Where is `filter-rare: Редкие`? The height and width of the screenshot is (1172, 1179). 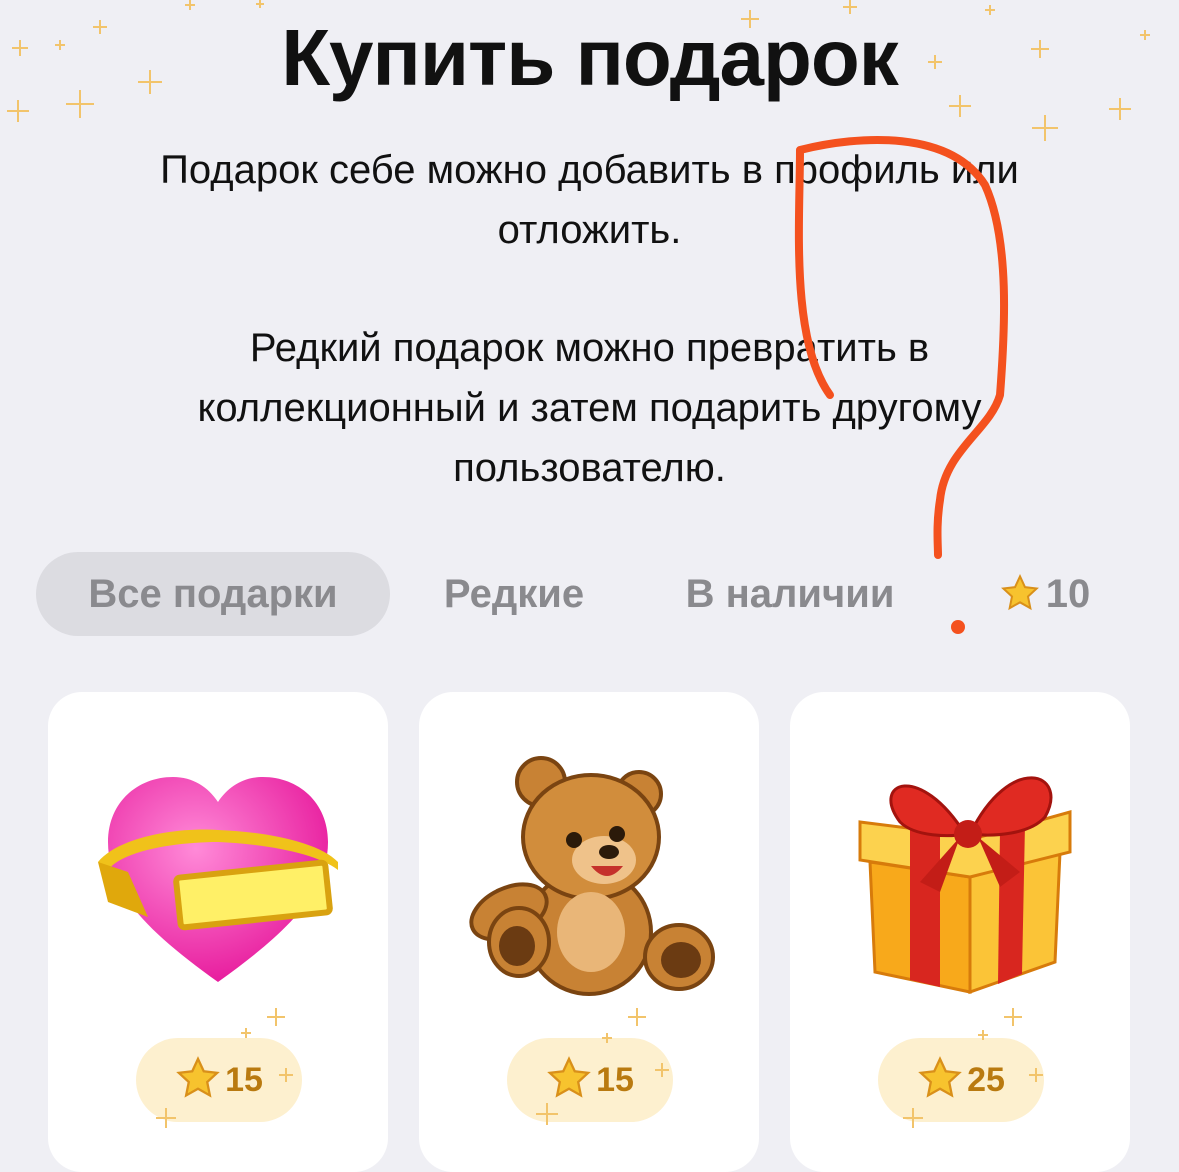 filter-rare: Редкие is located at coordinates (514, 594).